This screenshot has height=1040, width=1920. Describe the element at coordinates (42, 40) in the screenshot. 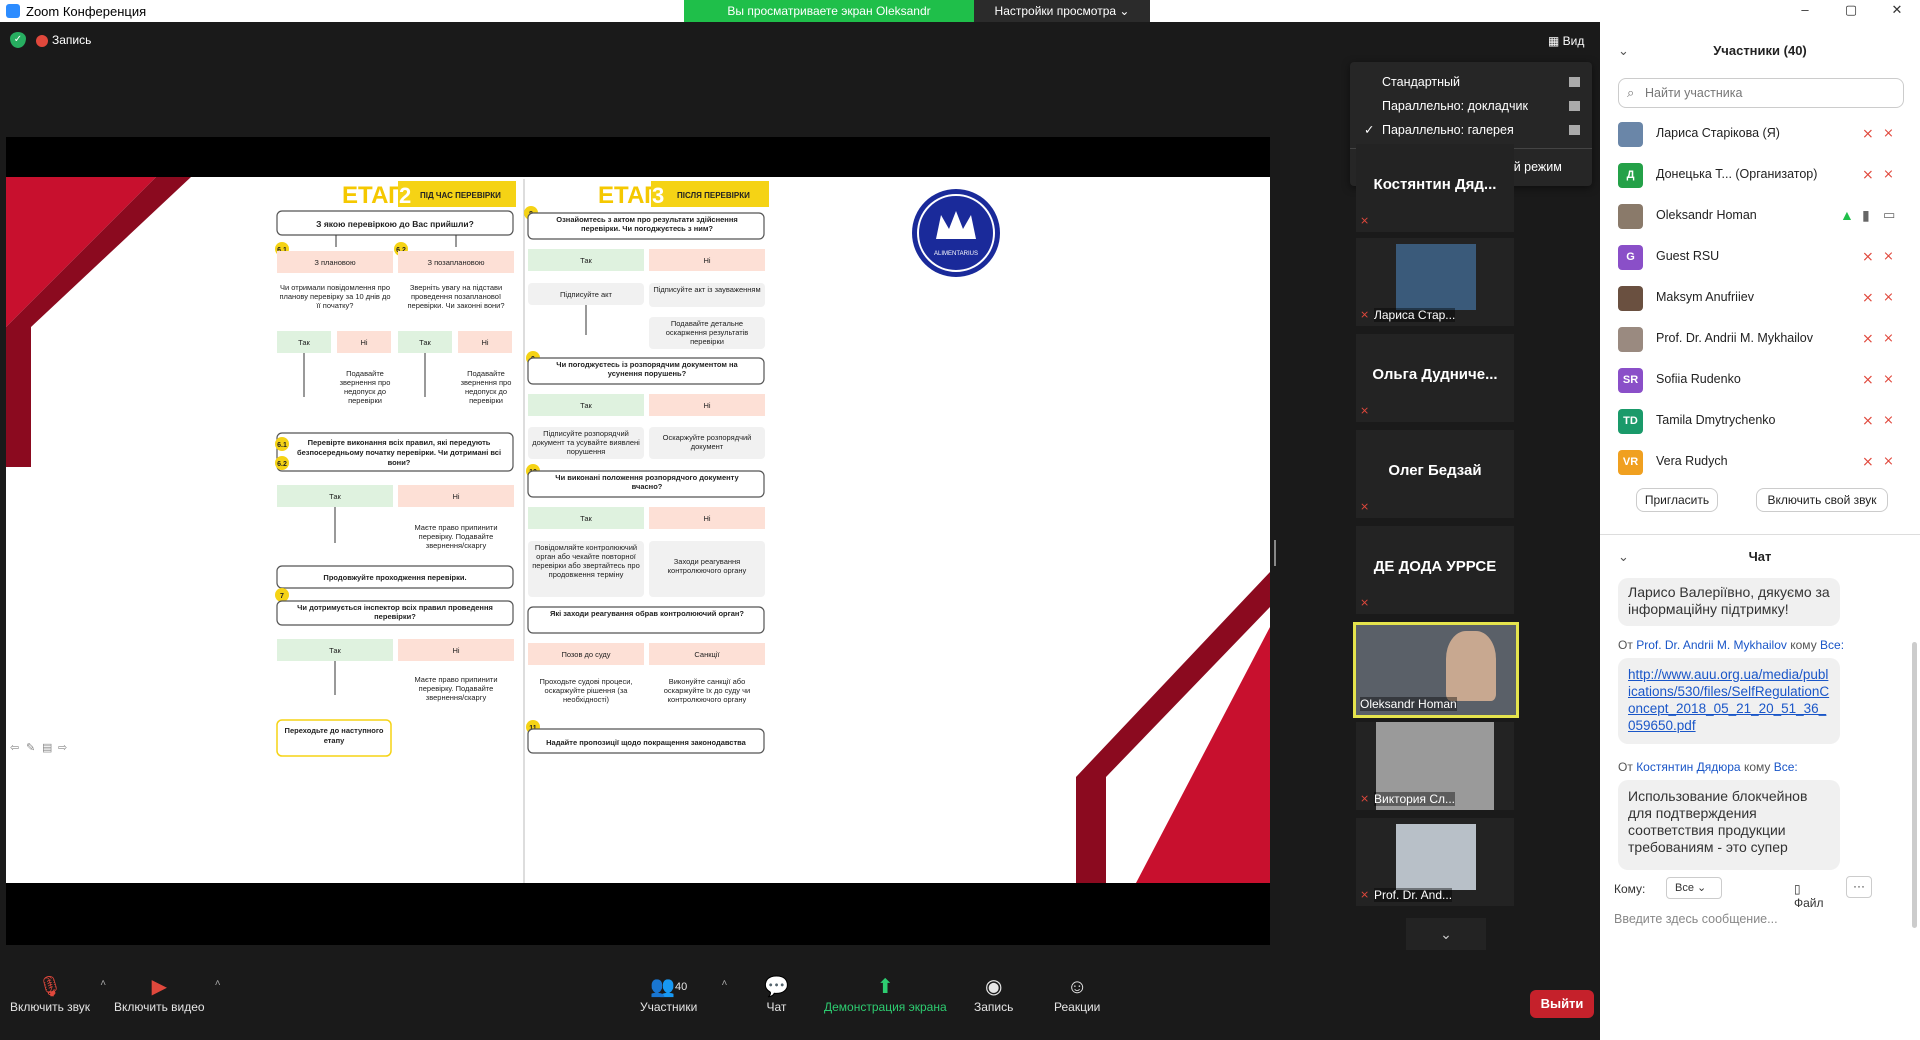

I see `record-dot-icon` at that location.